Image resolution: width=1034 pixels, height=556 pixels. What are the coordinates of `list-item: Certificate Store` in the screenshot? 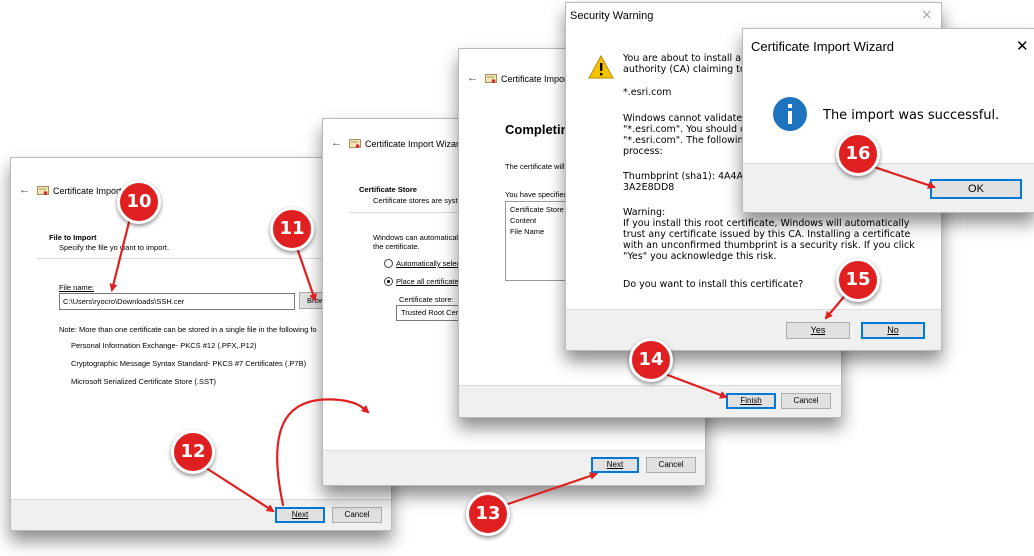 It's located at (537, 209).